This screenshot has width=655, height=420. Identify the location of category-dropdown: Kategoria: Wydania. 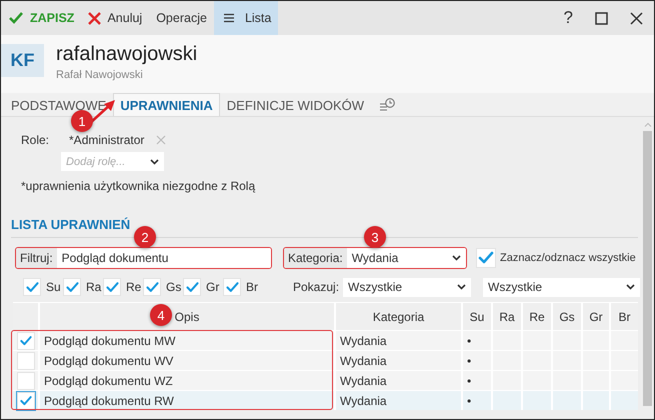
(375, 258).